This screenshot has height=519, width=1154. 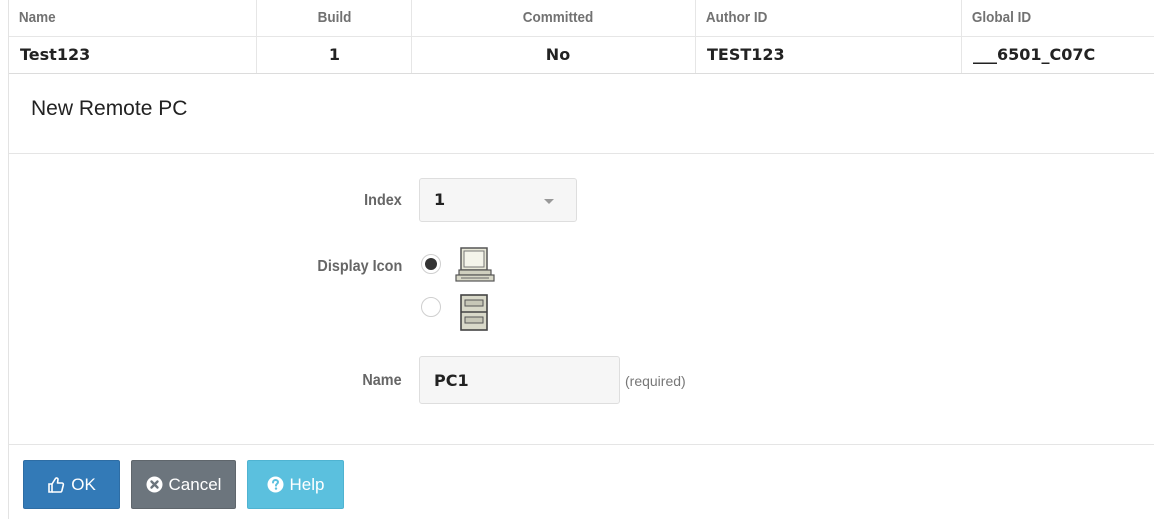 I want to click on column-author-id: Author ID TEST123, so click(x=828, y=36).